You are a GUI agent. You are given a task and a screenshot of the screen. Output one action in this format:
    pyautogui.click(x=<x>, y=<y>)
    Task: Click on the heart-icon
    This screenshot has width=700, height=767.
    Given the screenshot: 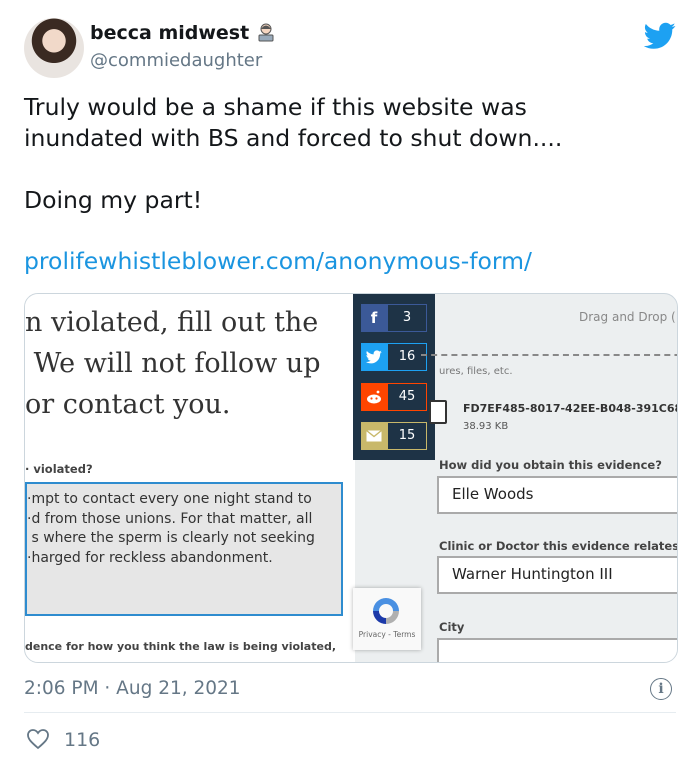 What is the action you would take?
    pyautogui.click(x=38, y=739)
    